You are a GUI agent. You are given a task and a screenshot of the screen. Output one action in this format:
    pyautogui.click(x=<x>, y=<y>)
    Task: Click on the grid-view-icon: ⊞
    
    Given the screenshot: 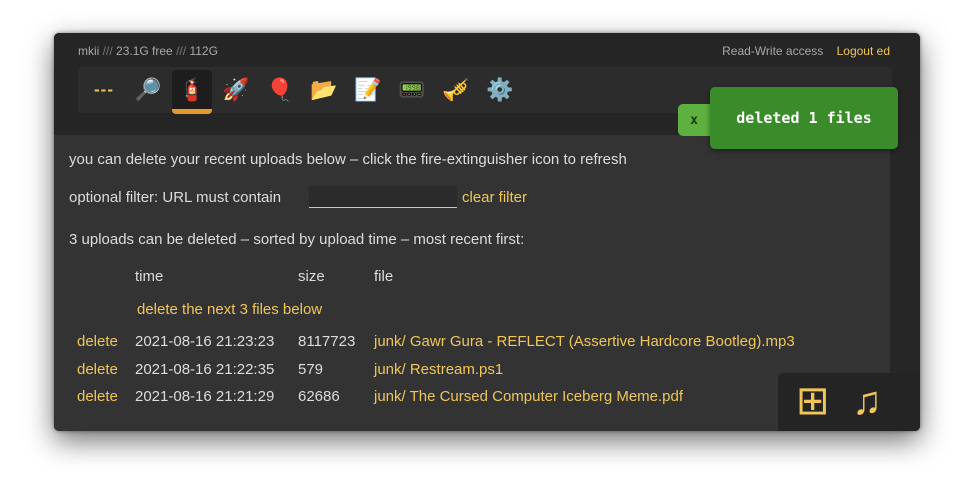 What is the action you would take?
    pyautogui.click(x=813, y=401)
    